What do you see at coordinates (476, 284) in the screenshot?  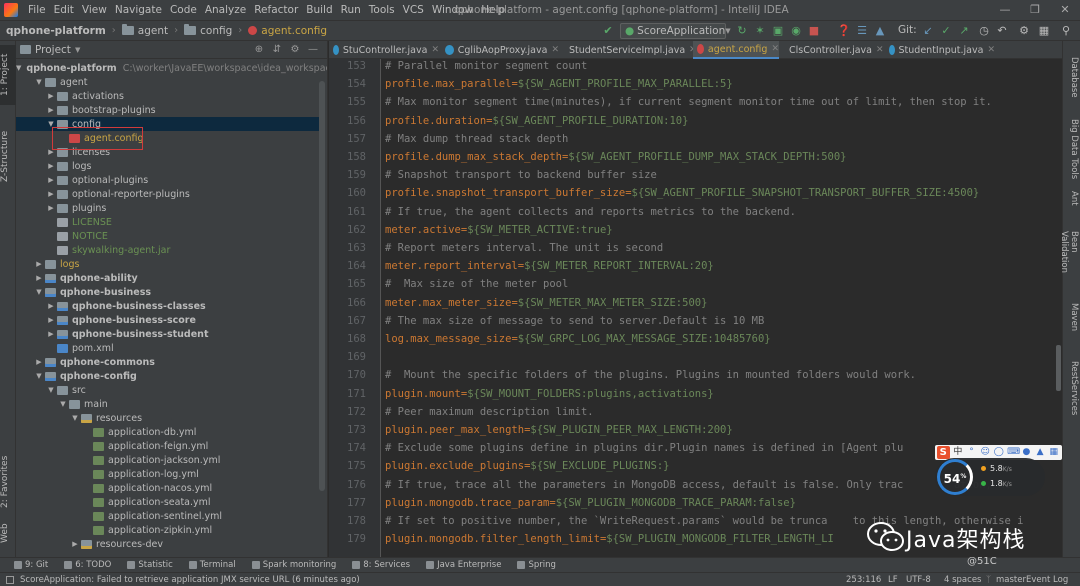 I see `code-line: # Max size of the meter pool` at bounding box center [476, 284].